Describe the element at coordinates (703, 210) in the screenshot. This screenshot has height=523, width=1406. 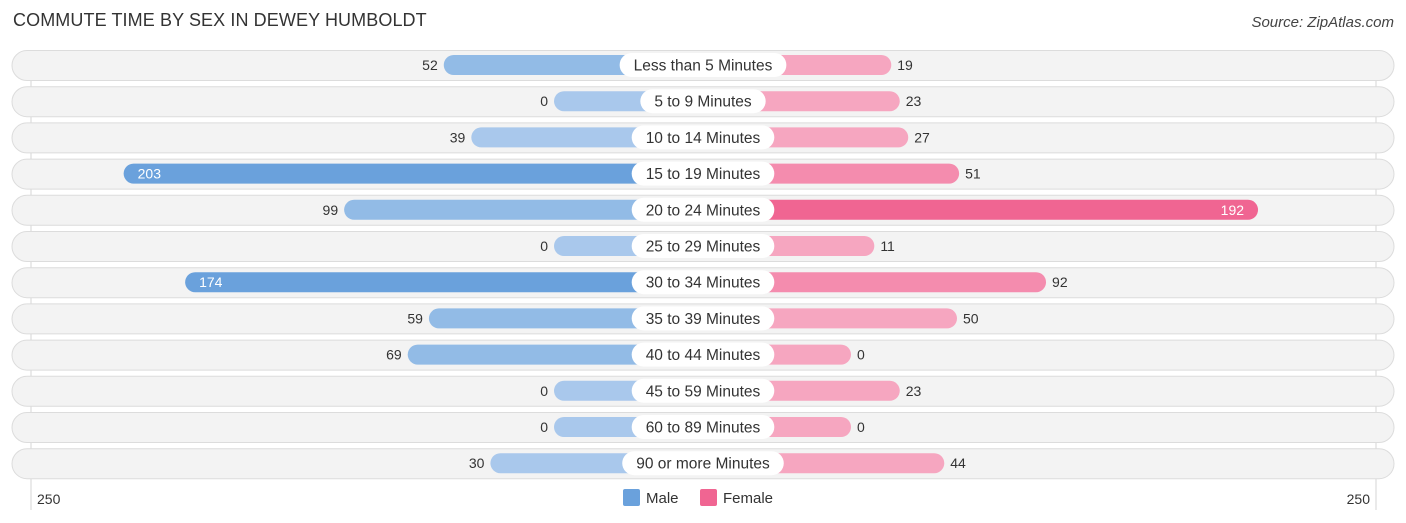
I see `category-label: 20 to 24 Minutes` at that location.